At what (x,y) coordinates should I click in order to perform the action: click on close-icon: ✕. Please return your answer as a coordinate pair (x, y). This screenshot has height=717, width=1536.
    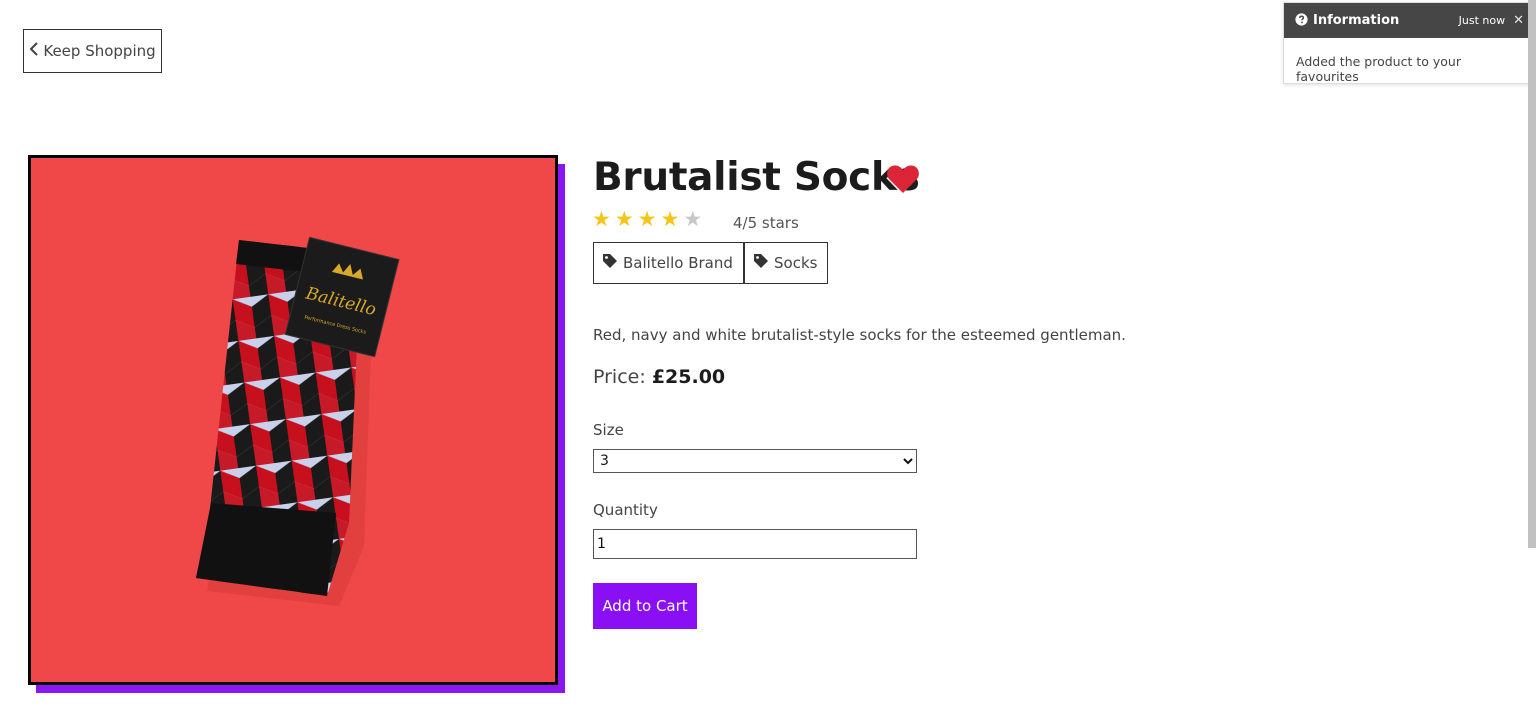
    Looking at the image, I should click on (1518, 20).